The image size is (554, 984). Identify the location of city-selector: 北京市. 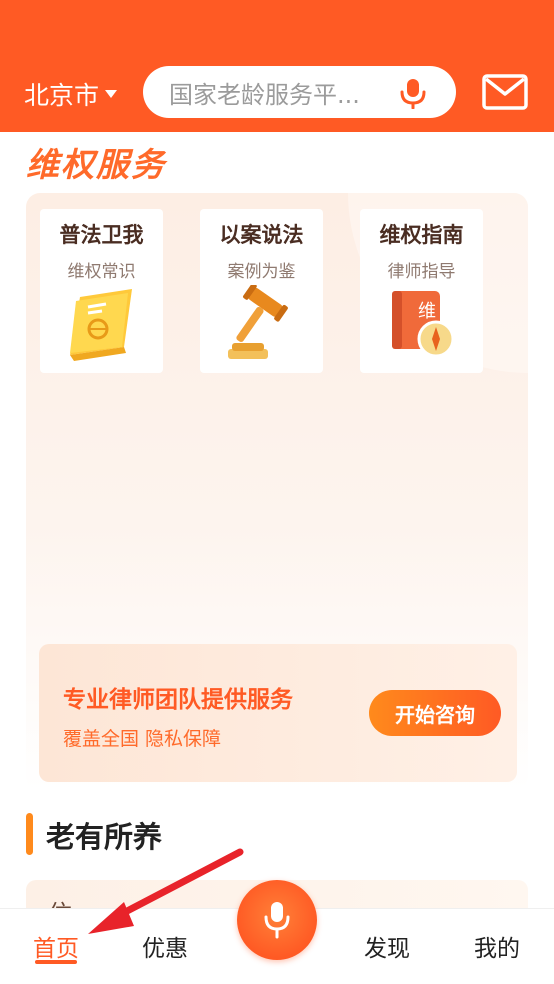
(71, 94).